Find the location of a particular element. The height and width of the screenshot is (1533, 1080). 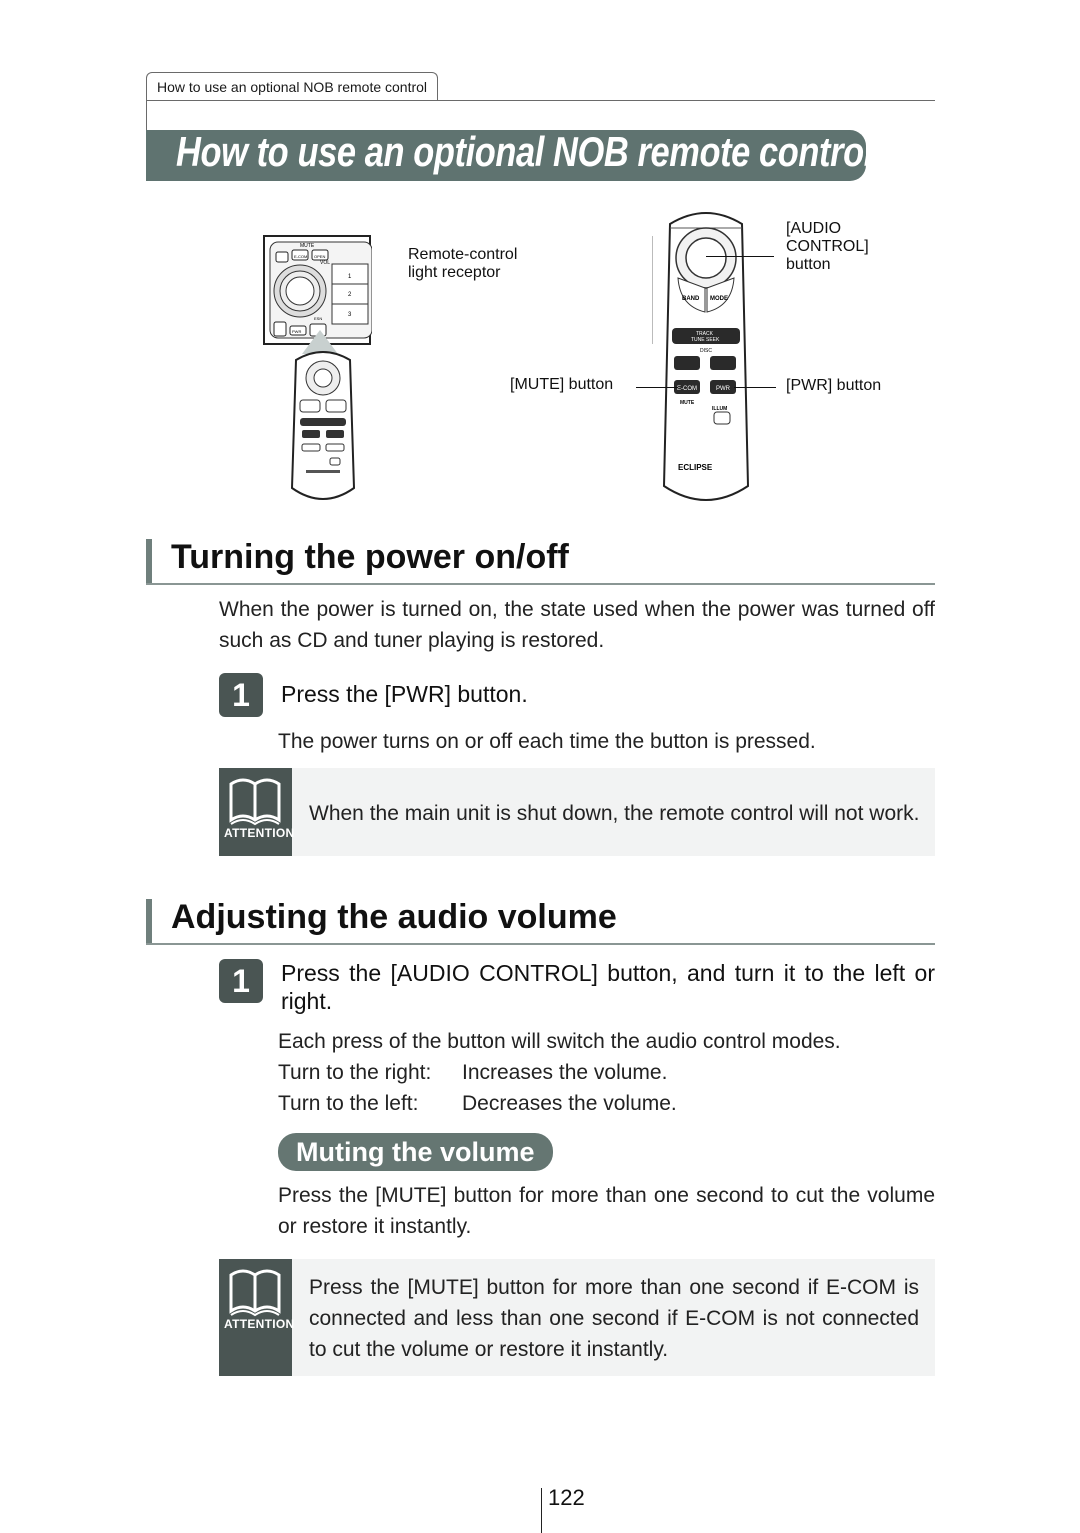

turn-right-label: Turn to the right: is located at coordinates (355, 1072).